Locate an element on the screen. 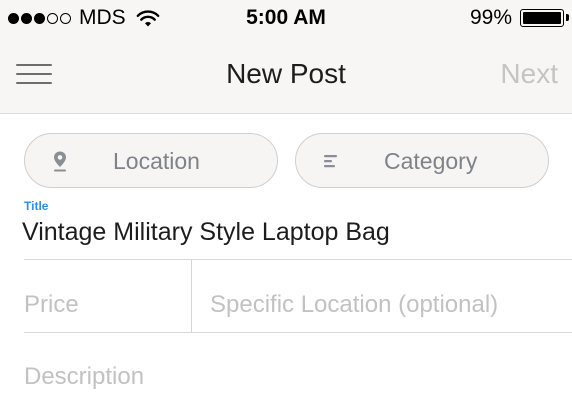  category-button: Category is located at coordinates (422, 160).